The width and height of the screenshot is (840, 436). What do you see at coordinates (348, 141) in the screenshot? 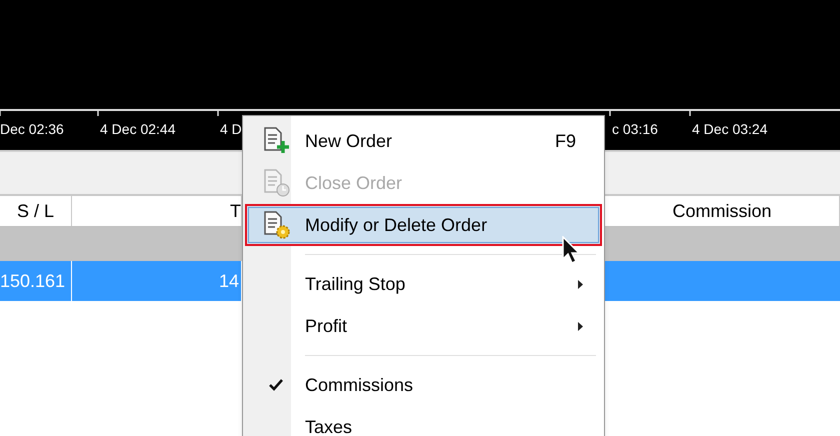
I see `menu-label: New Order` at bounding box center [348, 141].